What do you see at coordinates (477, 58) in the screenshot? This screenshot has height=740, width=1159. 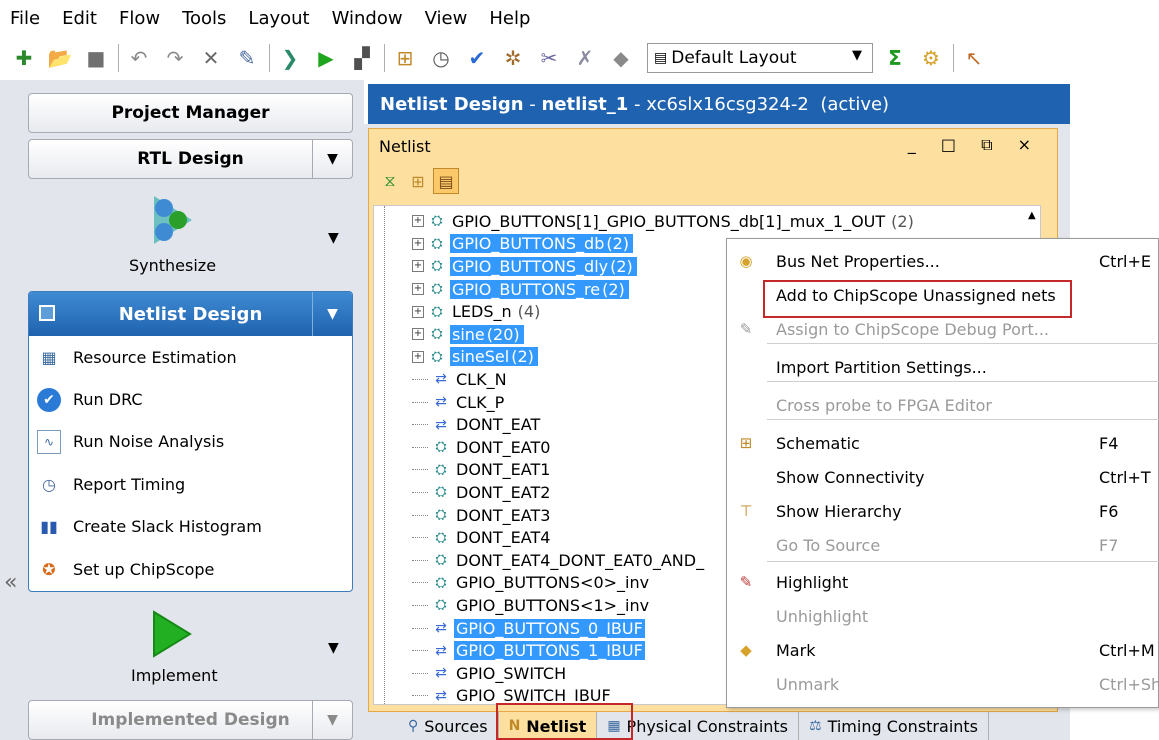 I see `check-icon: ✔` at bounding box center [477, 58].